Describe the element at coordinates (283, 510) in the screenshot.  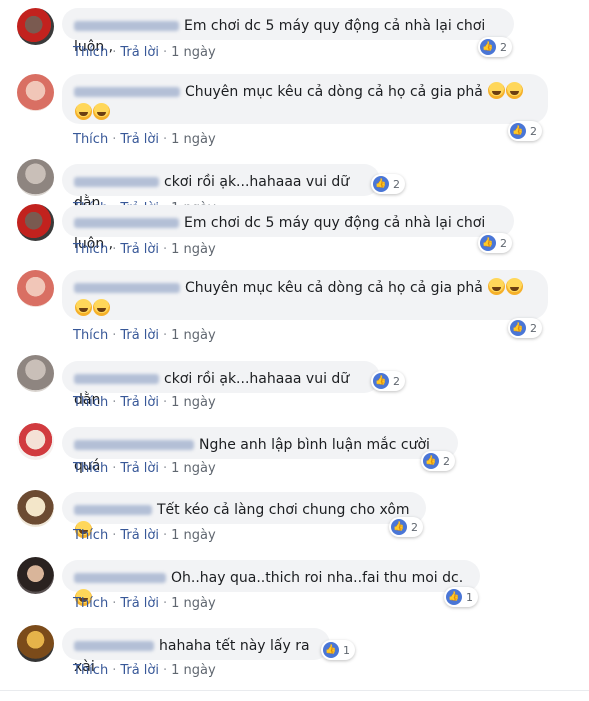
I see `comment-text: Tết kéo cả làng chơi chung cho xôm` at that location.